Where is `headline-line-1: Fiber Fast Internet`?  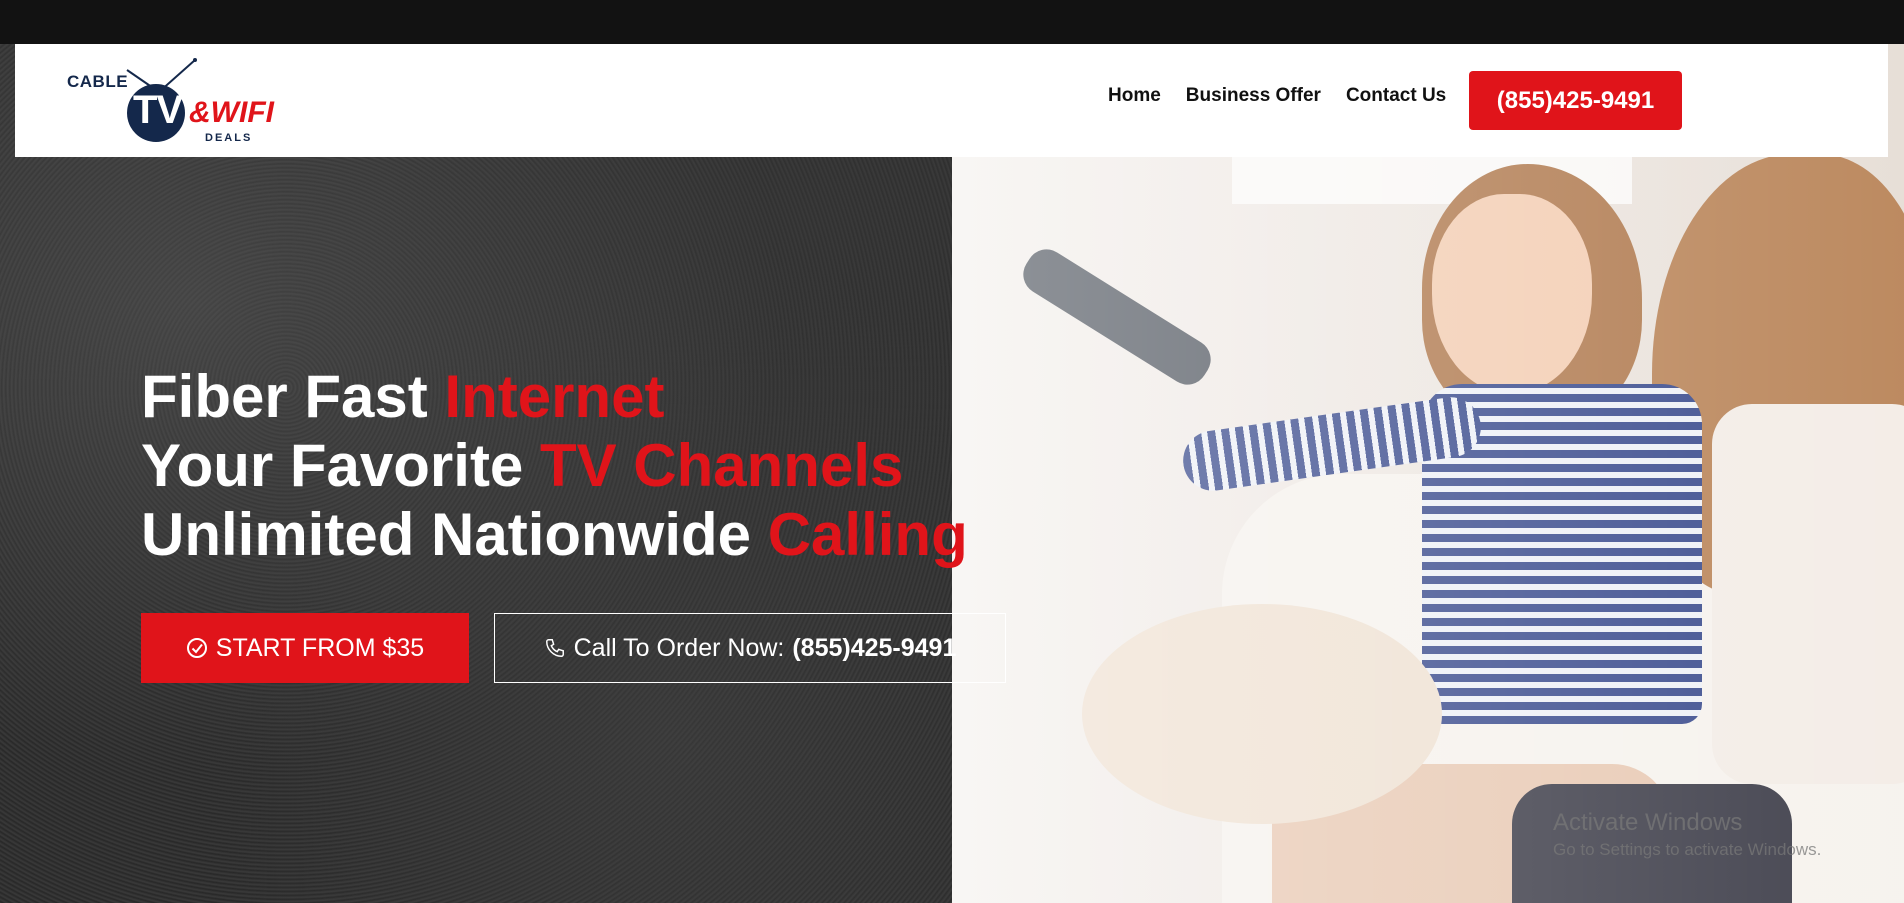 headline-line-1: Fiber Fast Internet is located at coordinates (554, 396).